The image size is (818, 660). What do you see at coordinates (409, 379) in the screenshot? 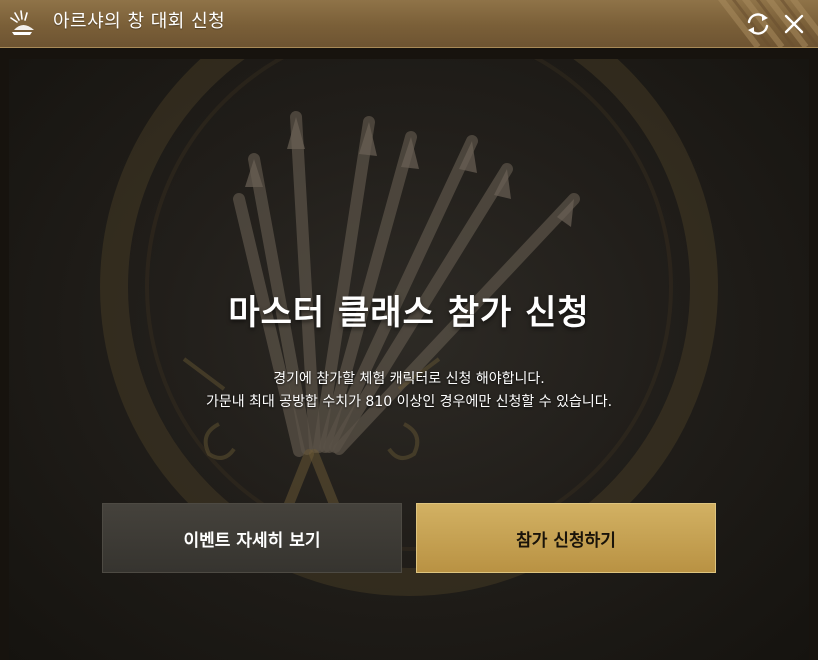
I see `description-line-1: 경기에 참가할 체험 캐릭터로 신청 해야합니다.` at bounding box center [409, 379].